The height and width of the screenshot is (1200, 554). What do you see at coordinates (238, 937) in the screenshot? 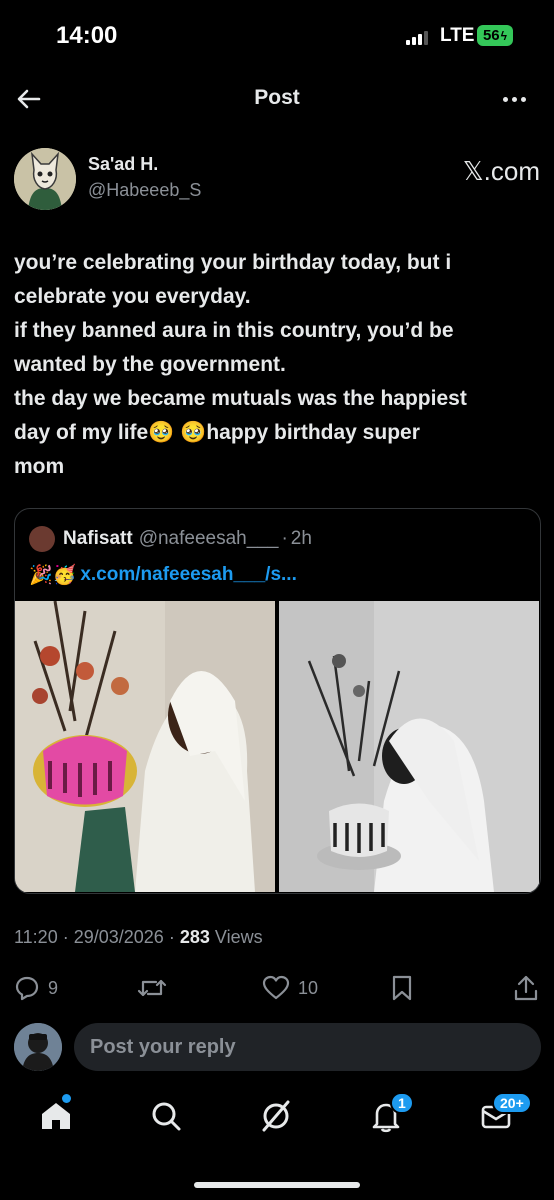
I see `views-label: Views` at bounding box center [238, 937].